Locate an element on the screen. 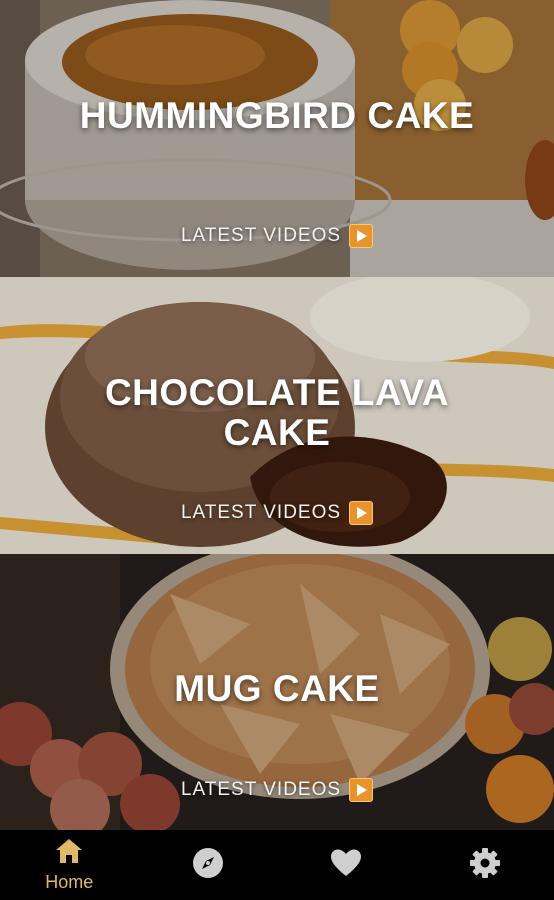  card-title: HUMMINGBIRD CAKE is located at coordinates (277, 115).